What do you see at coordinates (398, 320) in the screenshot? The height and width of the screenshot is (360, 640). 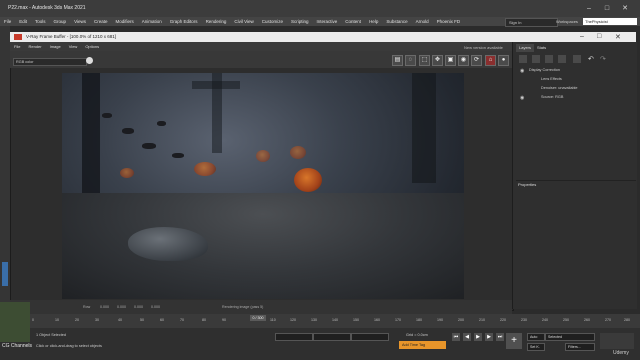 I see `tick-label: 170` at bounding box center [398, 320].